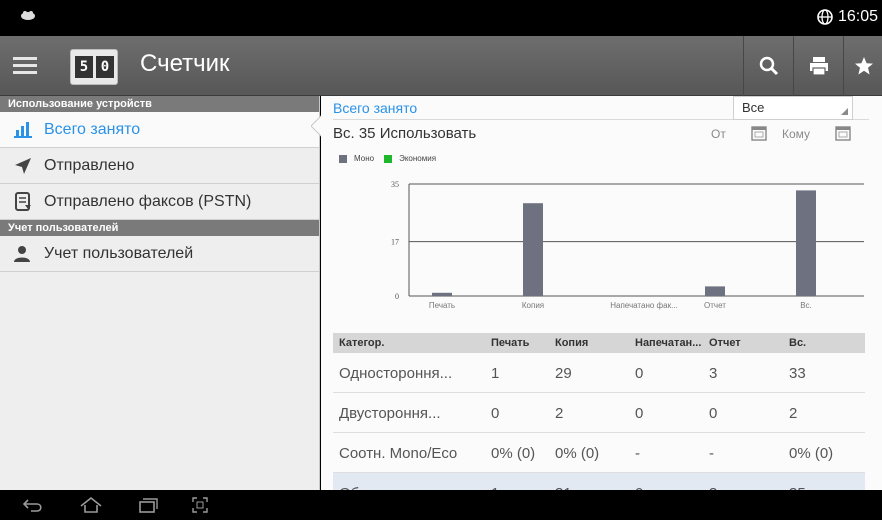 This screenshot has width=882, height=520. Describe the element at coordinates (91, 505) in the screenshot. I see `home-icon` at that location.